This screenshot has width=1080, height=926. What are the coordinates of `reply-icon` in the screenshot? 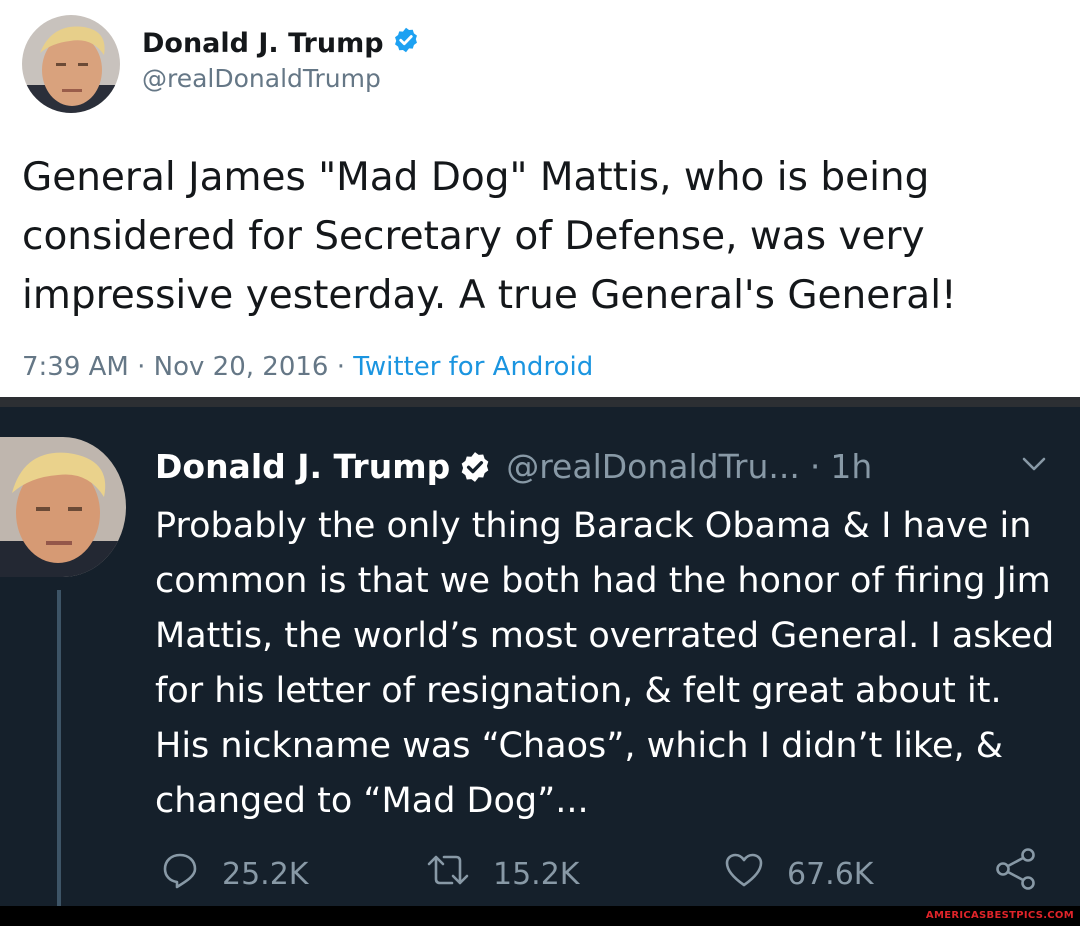 It's located at (180, 874).